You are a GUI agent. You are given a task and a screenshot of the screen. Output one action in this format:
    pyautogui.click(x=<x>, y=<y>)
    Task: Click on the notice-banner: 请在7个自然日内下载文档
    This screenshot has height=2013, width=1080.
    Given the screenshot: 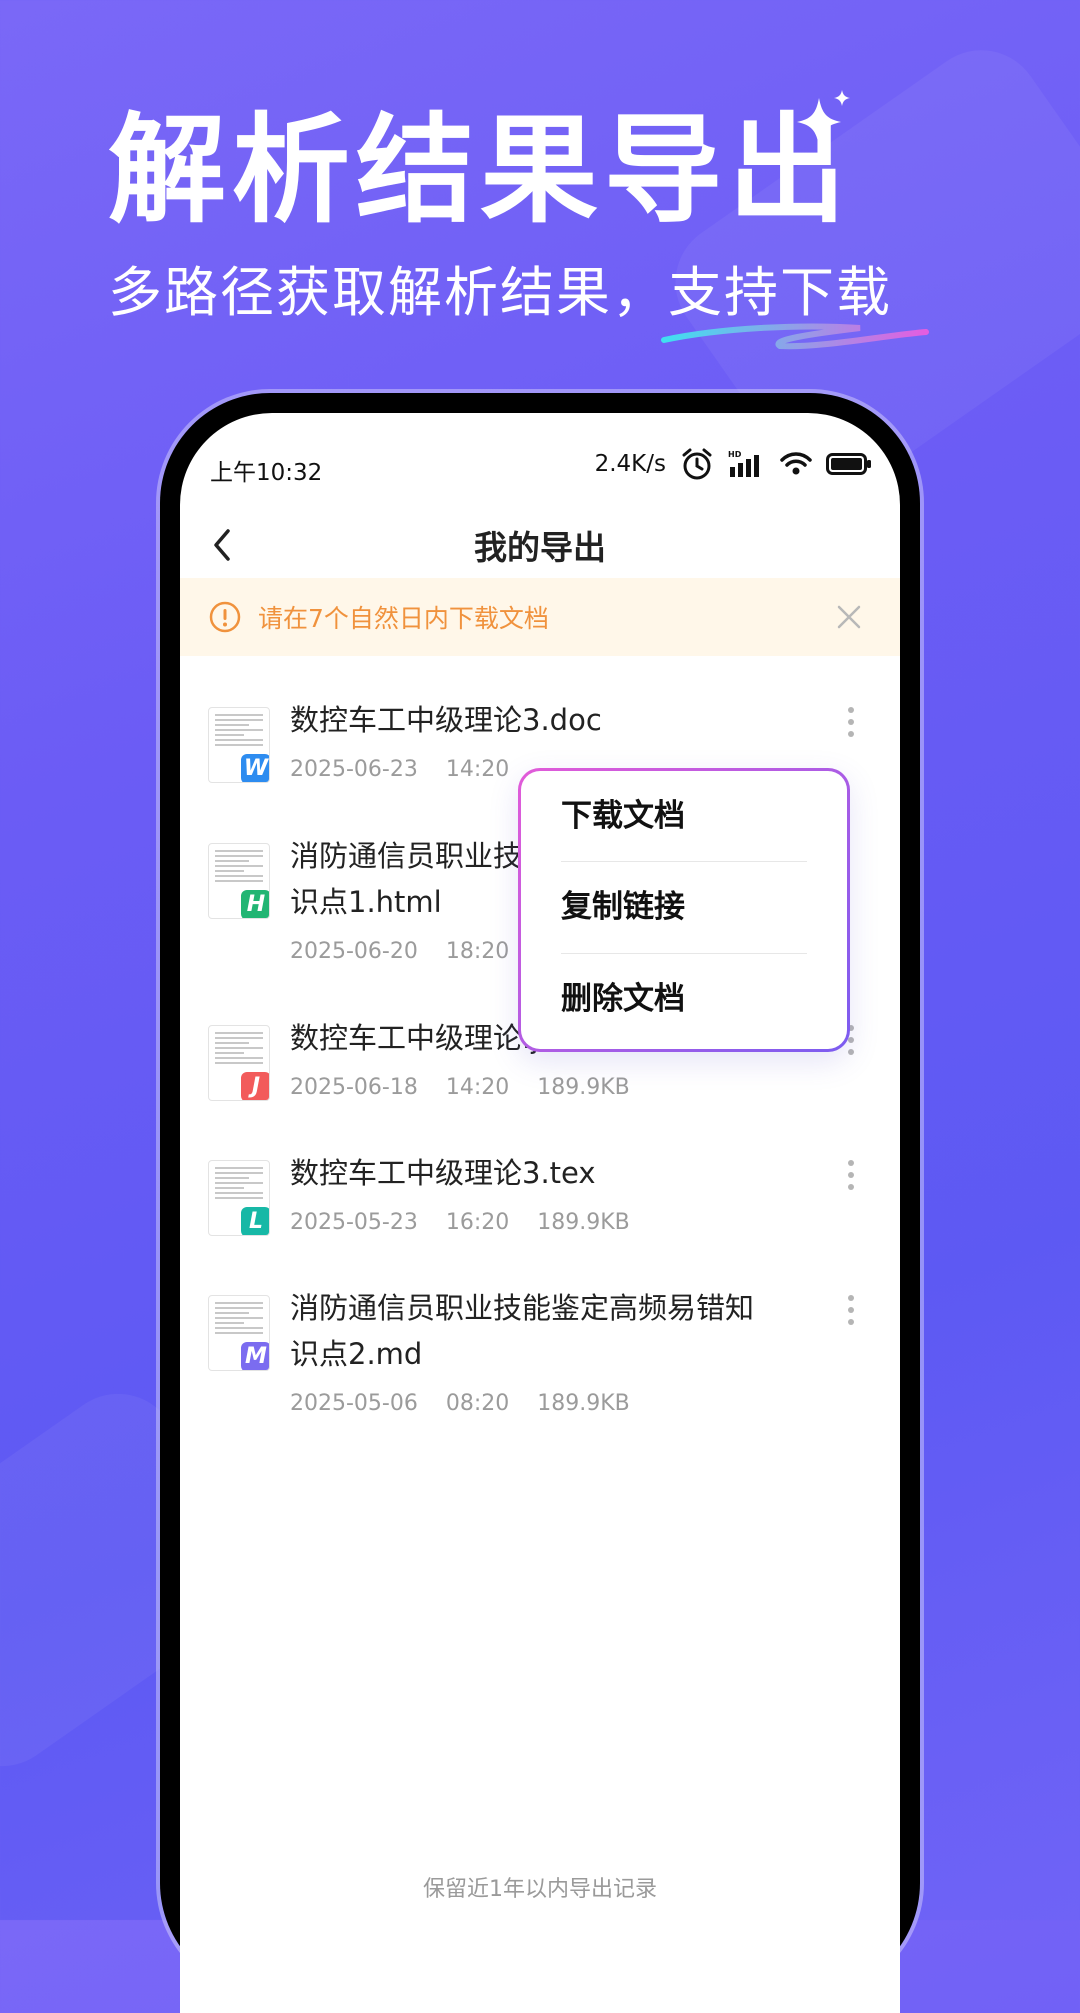 What is the action you would take?
    pyautogui.click(x=540, y=617)
    